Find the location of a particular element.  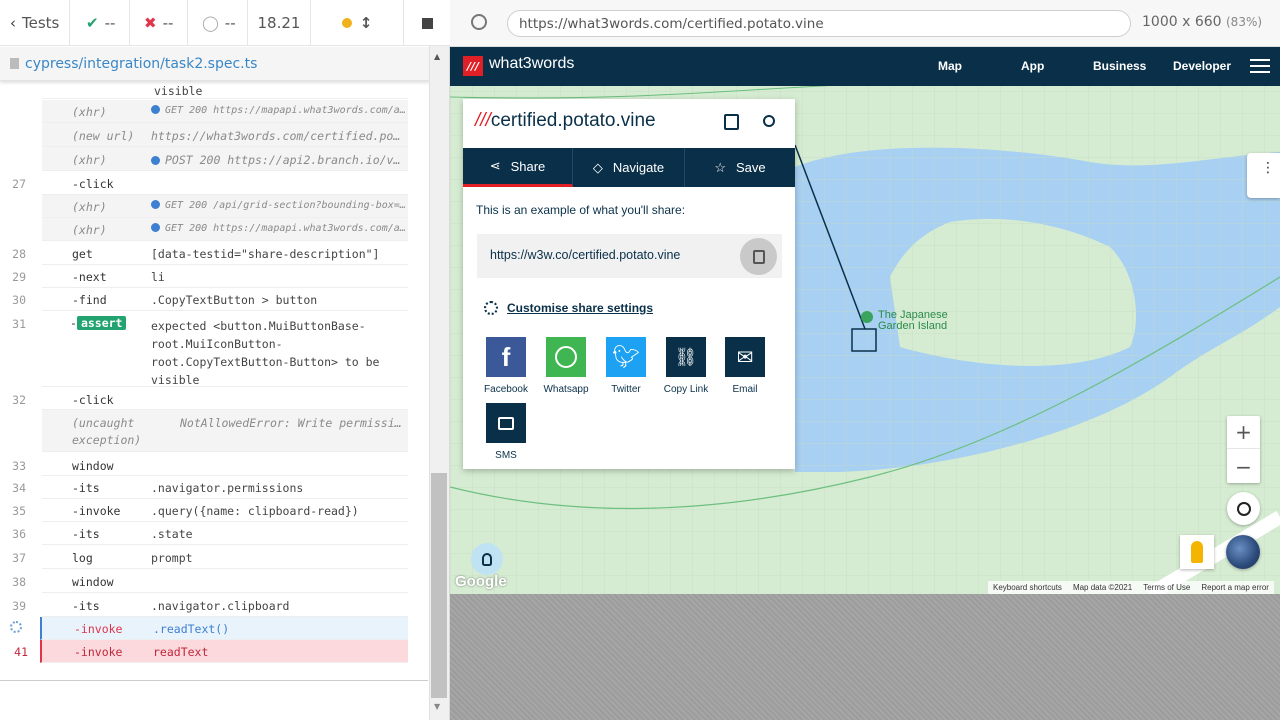

my-location-button is located at coordinates (1243, 508).